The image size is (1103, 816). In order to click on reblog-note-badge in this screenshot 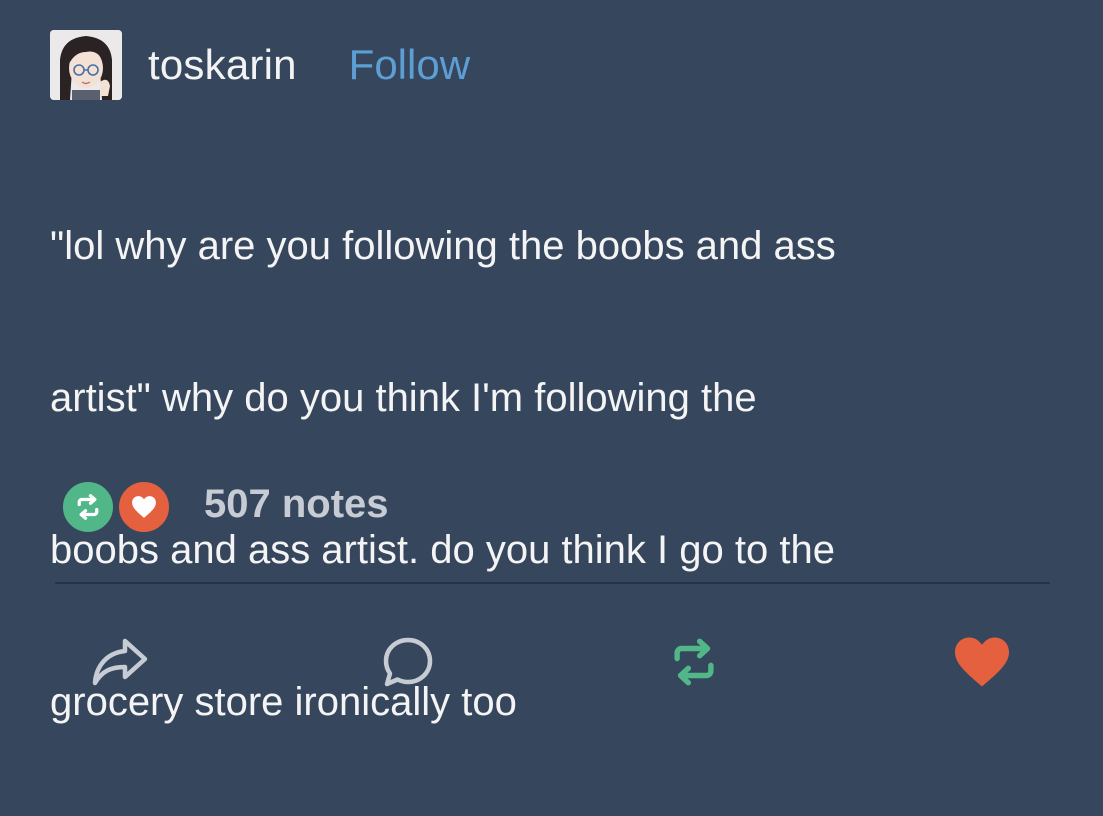, I will do `click(88, 507)`.